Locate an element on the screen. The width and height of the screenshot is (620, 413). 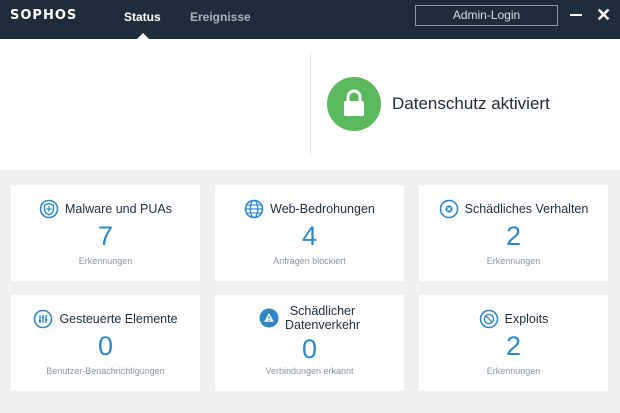
sophos-logo: SOPHOS is located at coordinates (44, 15).